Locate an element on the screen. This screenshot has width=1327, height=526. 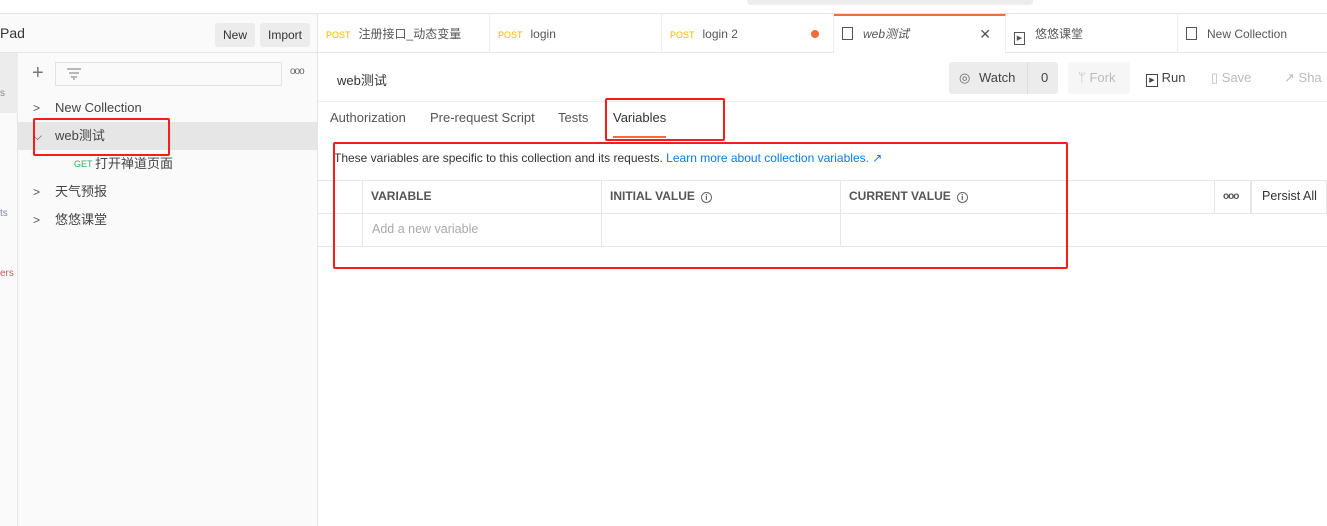
rail-label: s is located at coordinates (2, 93).